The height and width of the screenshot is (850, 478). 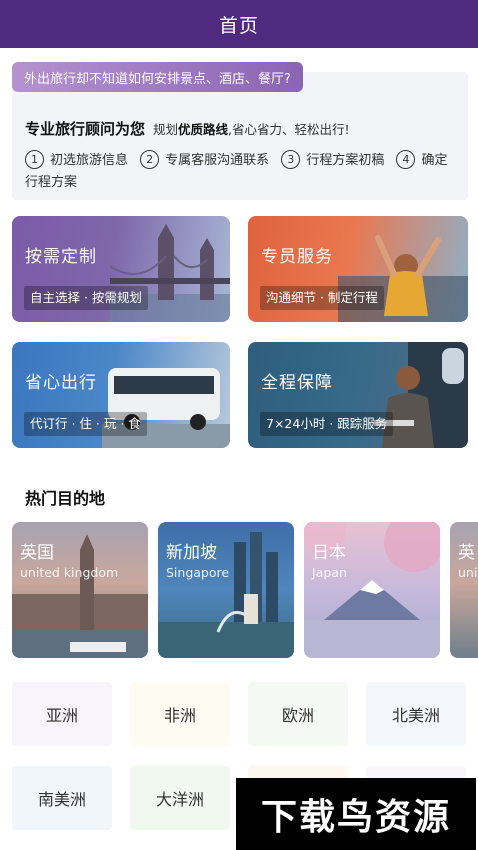 I want to click on watermark-text: 下载鸟资源, so click(x=355, y=817).